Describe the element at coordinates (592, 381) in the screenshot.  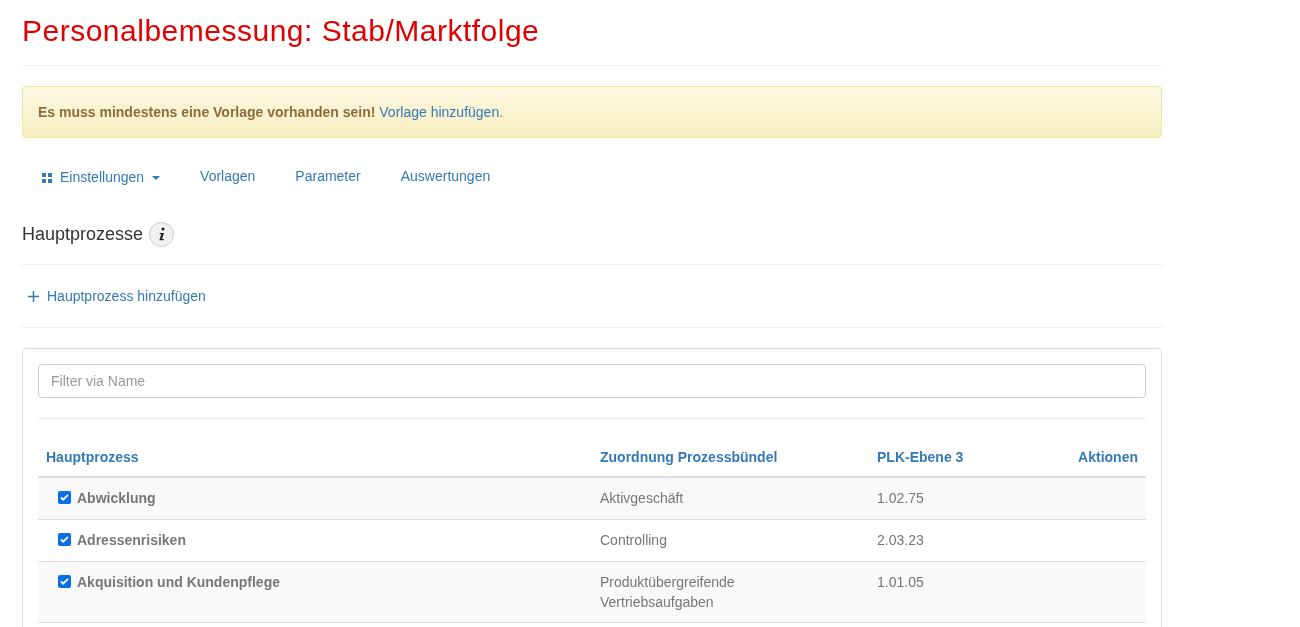
I see `filter-field: Filter via Name` at that location.